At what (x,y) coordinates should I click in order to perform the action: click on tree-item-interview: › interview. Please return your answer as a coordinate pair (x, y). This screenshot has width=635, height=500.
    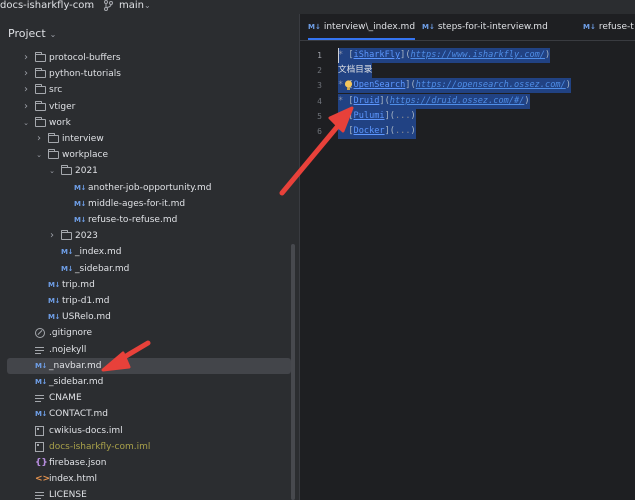
    Looking at the image, I should click on (145, 139).